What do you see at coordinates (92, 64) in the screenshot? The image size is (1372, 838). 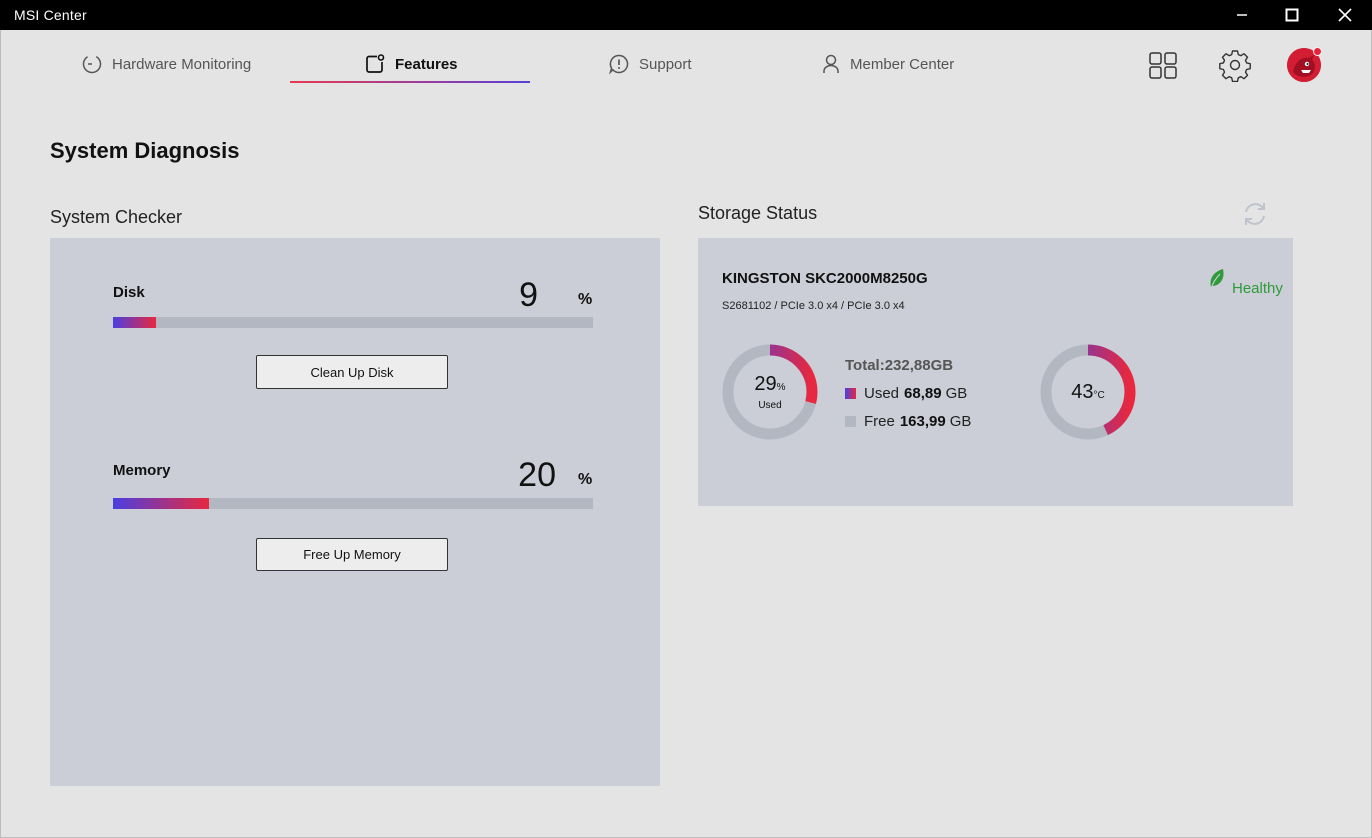 I see `monitor-gauge-icon` at bounding box center [92, 64].